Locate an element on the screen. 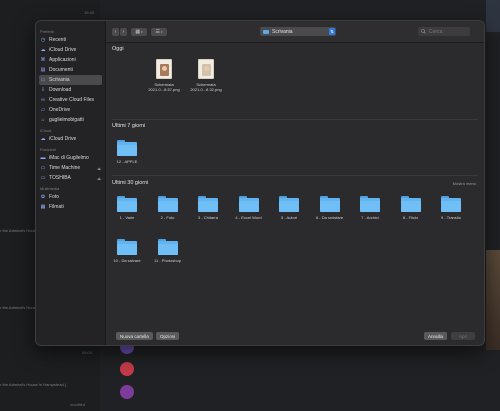 This screenshot has height=411, width=500. sidebar-item-scrivania: ▭ Scrivania is located at coordinates (70, 80).